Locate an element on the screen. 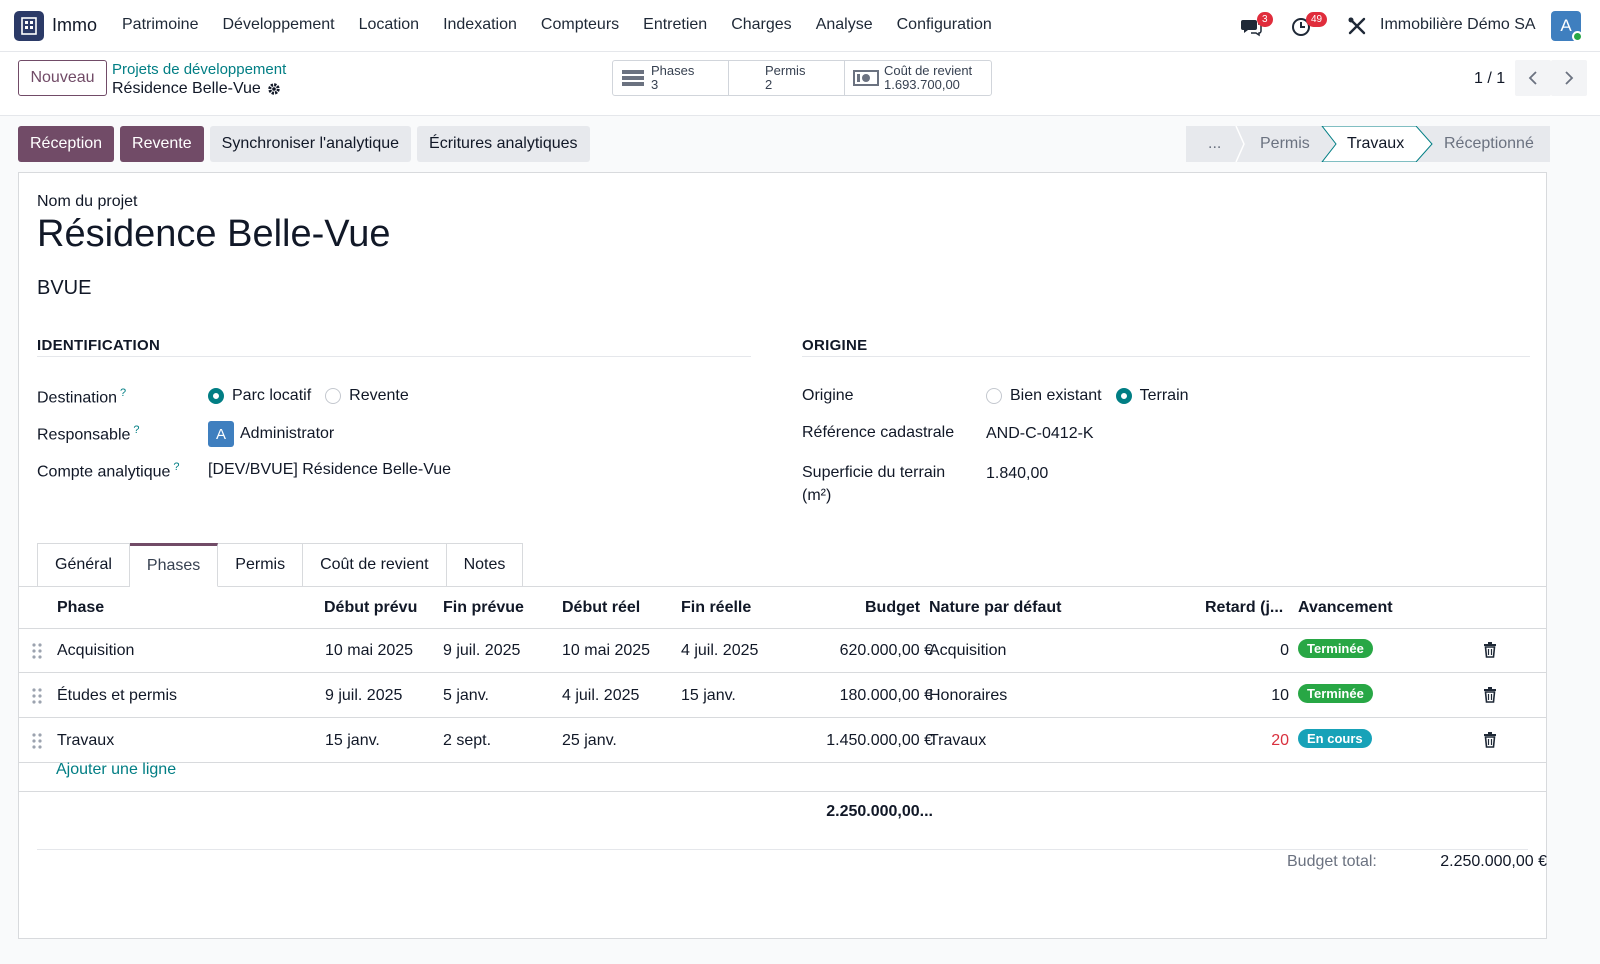  project-name-field: Résidence Belle-Vue is located at coordinates (213, 234).